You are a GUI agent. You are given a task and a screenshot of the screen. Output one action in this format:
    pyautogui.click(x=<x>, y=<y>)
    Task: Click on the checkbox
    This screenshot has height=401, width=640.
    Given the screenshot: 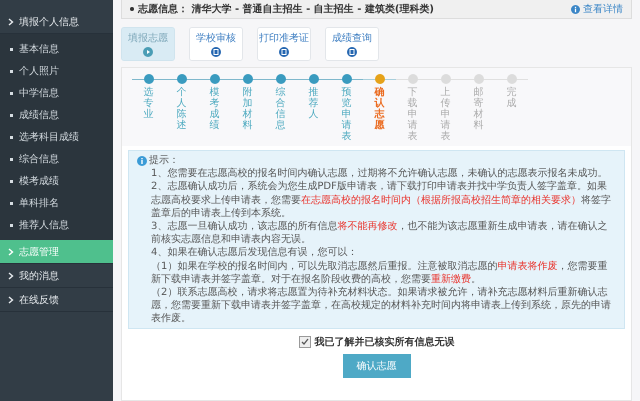 What is the action you would take?
    pyautogui.click(x=304, y=342)
    